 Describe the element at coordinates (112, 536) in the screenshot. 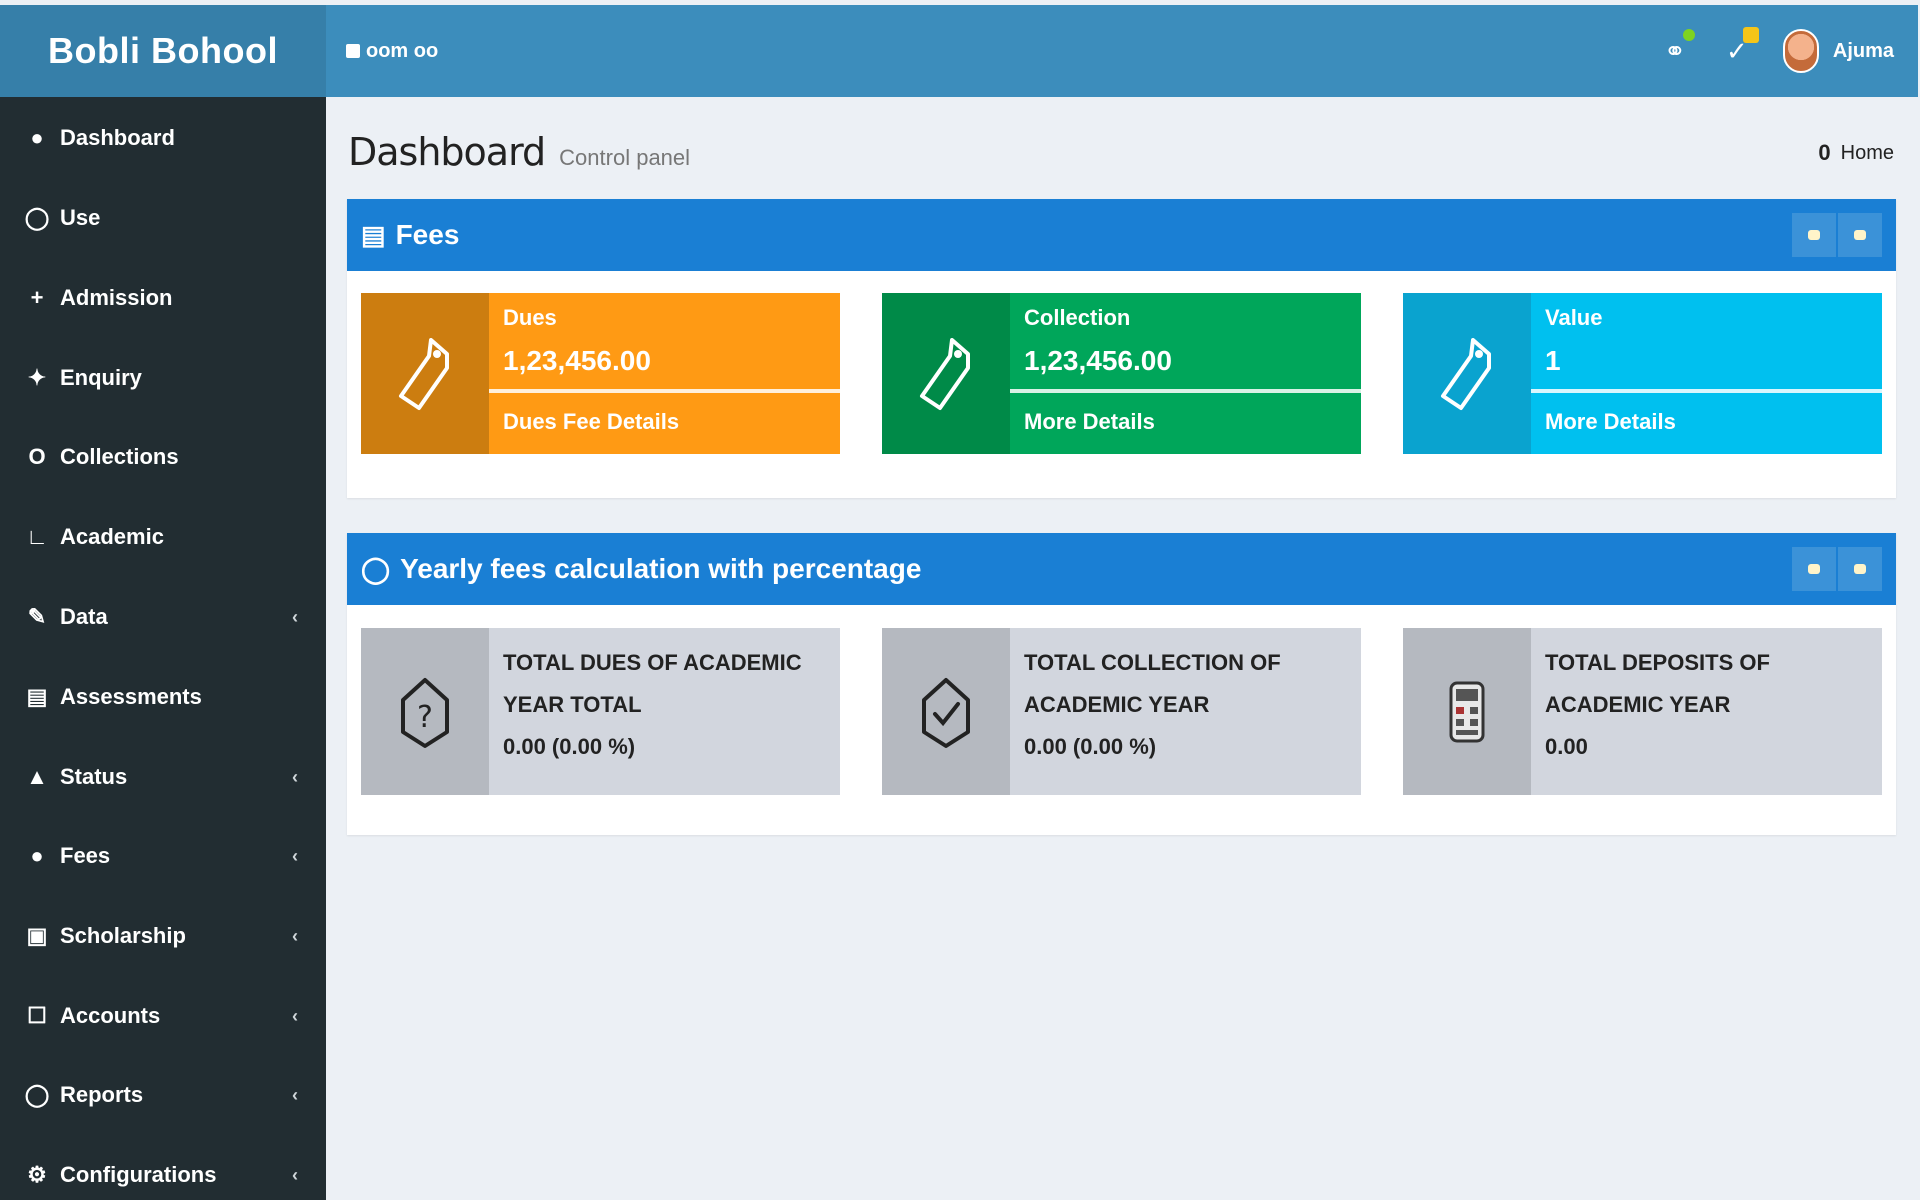

I see `sidebar-item-label: Academic` at that location.